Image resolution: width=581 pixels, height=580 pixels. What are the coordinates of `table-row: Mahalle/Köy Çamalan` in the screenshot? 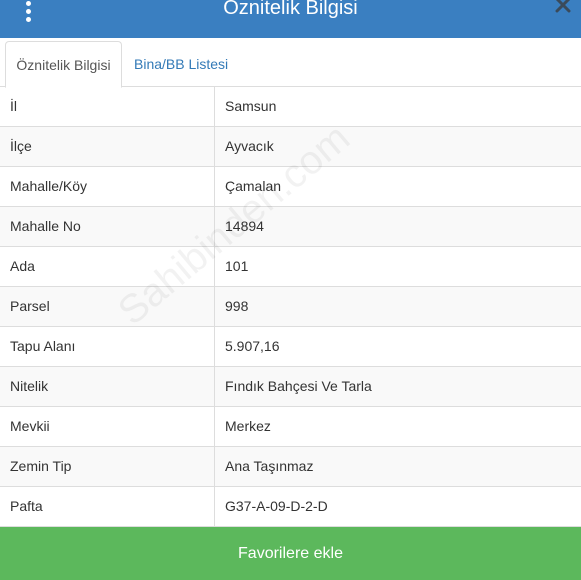 It's located at (290, 187).